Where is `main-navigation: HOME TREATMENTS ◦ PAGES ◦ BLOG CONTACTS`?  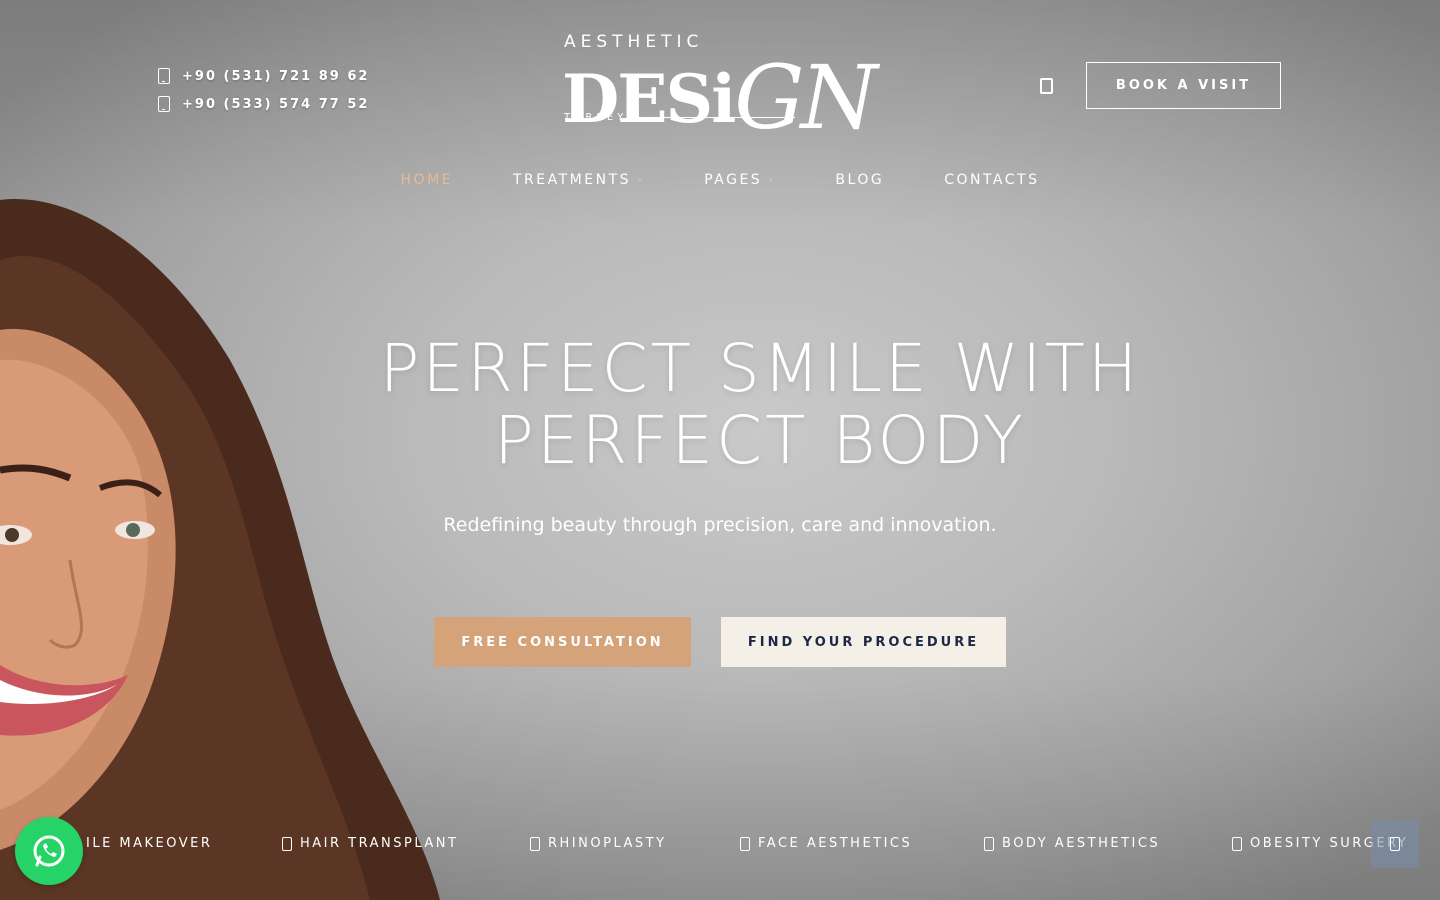
main-navigation: HOME TREATMENTS ◦ PAGES ◦ BLOG CONTACTS is located at coordinates (720, 180).